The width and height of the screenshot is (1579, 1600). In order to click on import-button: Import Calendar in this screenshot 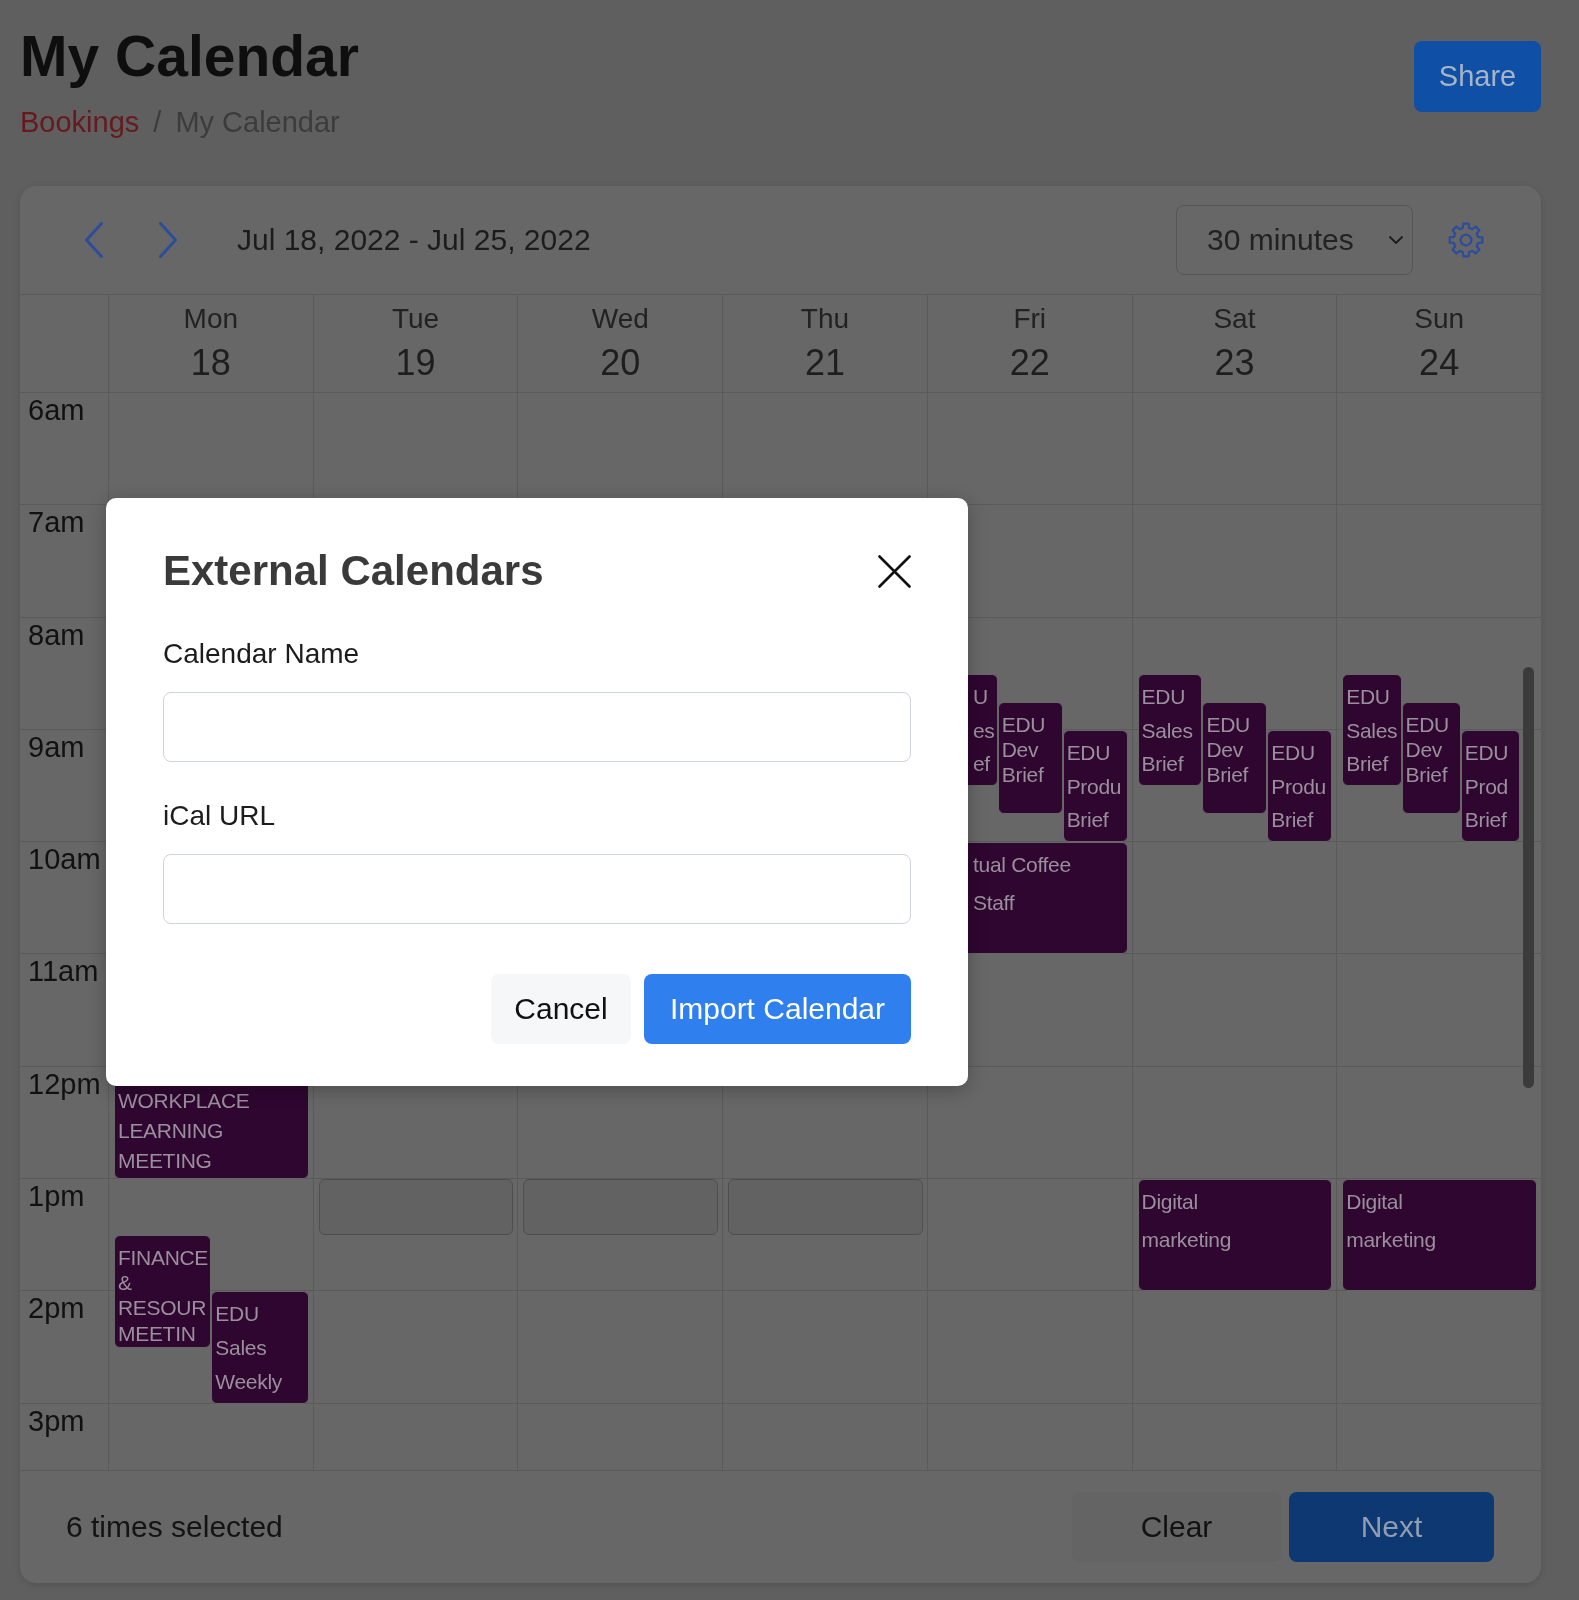, I will do `click(777, 1009)`.